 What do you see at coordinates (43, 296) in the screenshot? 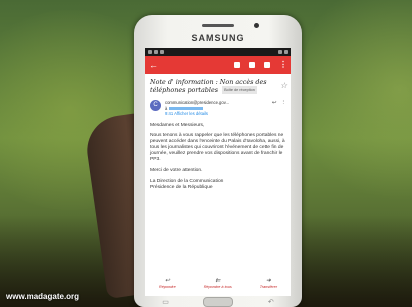
I see `watermark: www.madagate.org` at bounding box center [43, 296].